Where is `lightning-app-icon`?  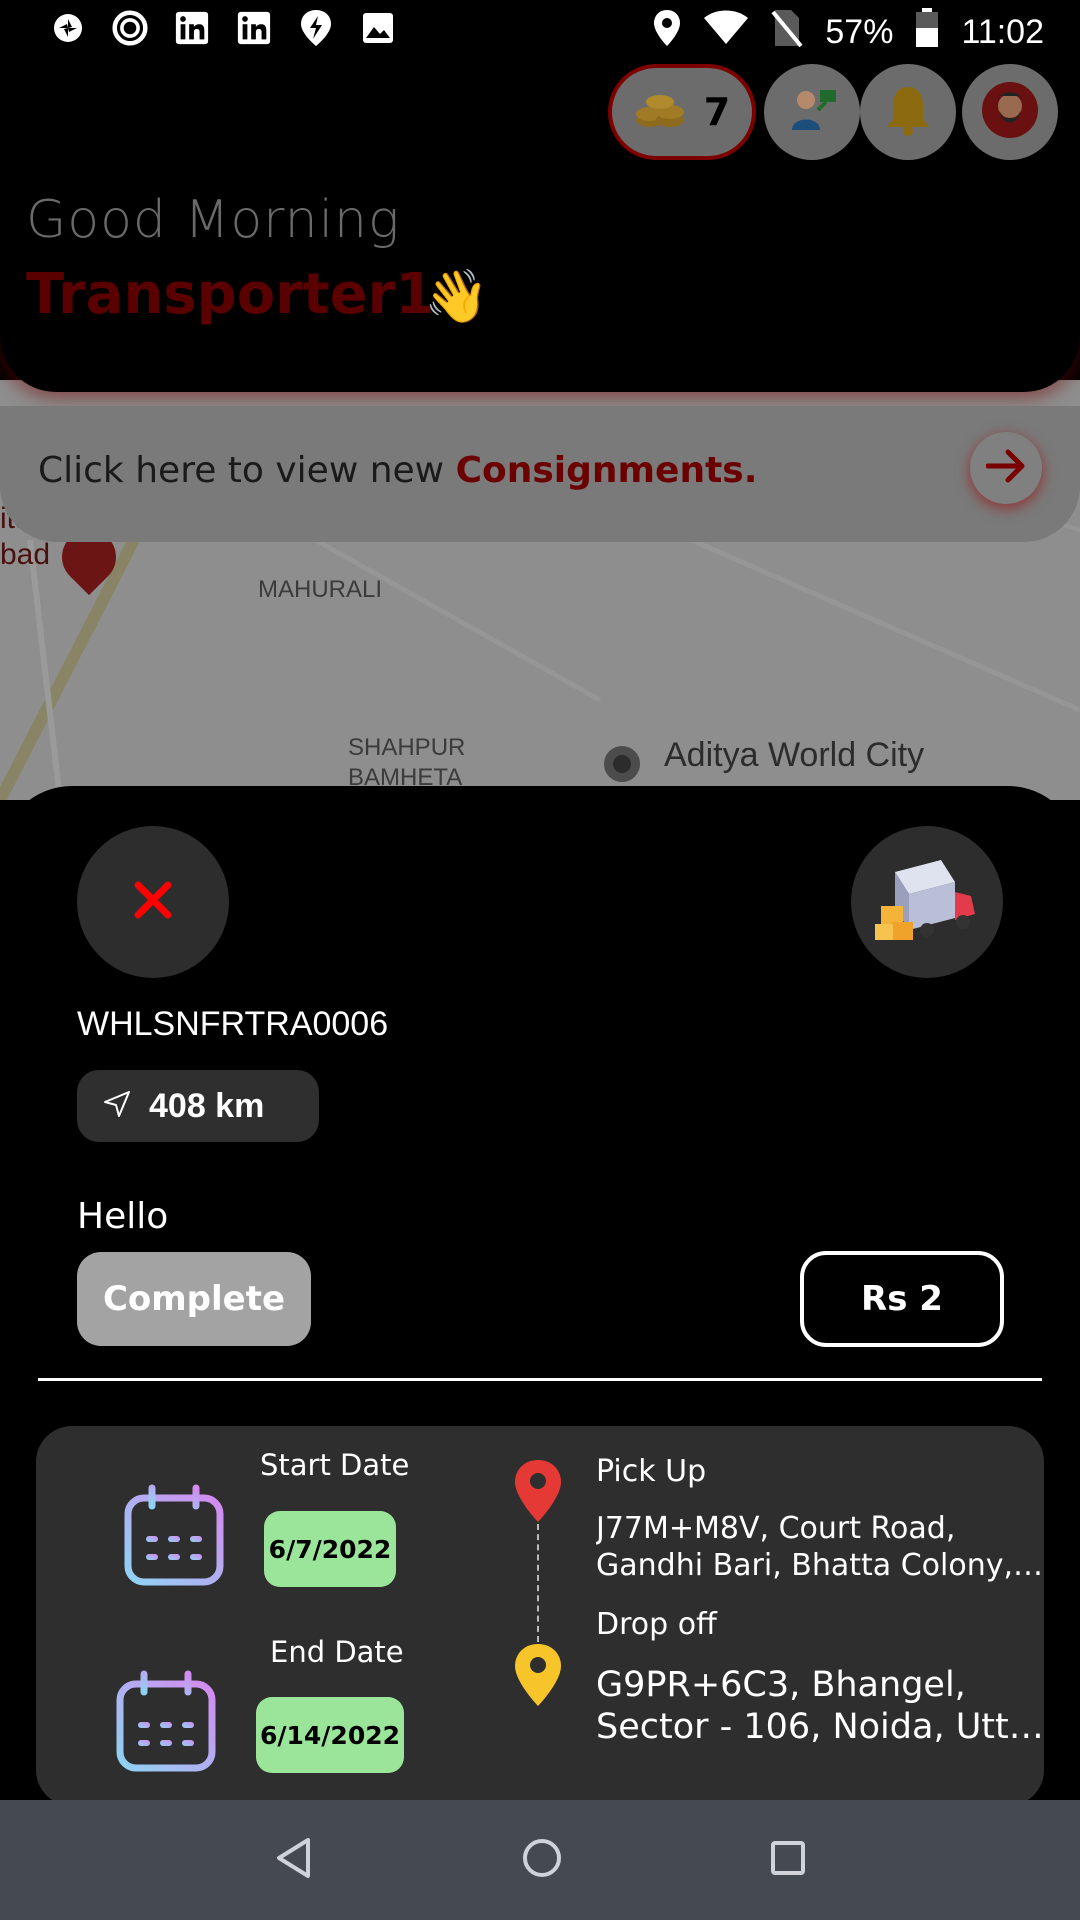 lightning-app-icon is located at coordinates (316, 28).